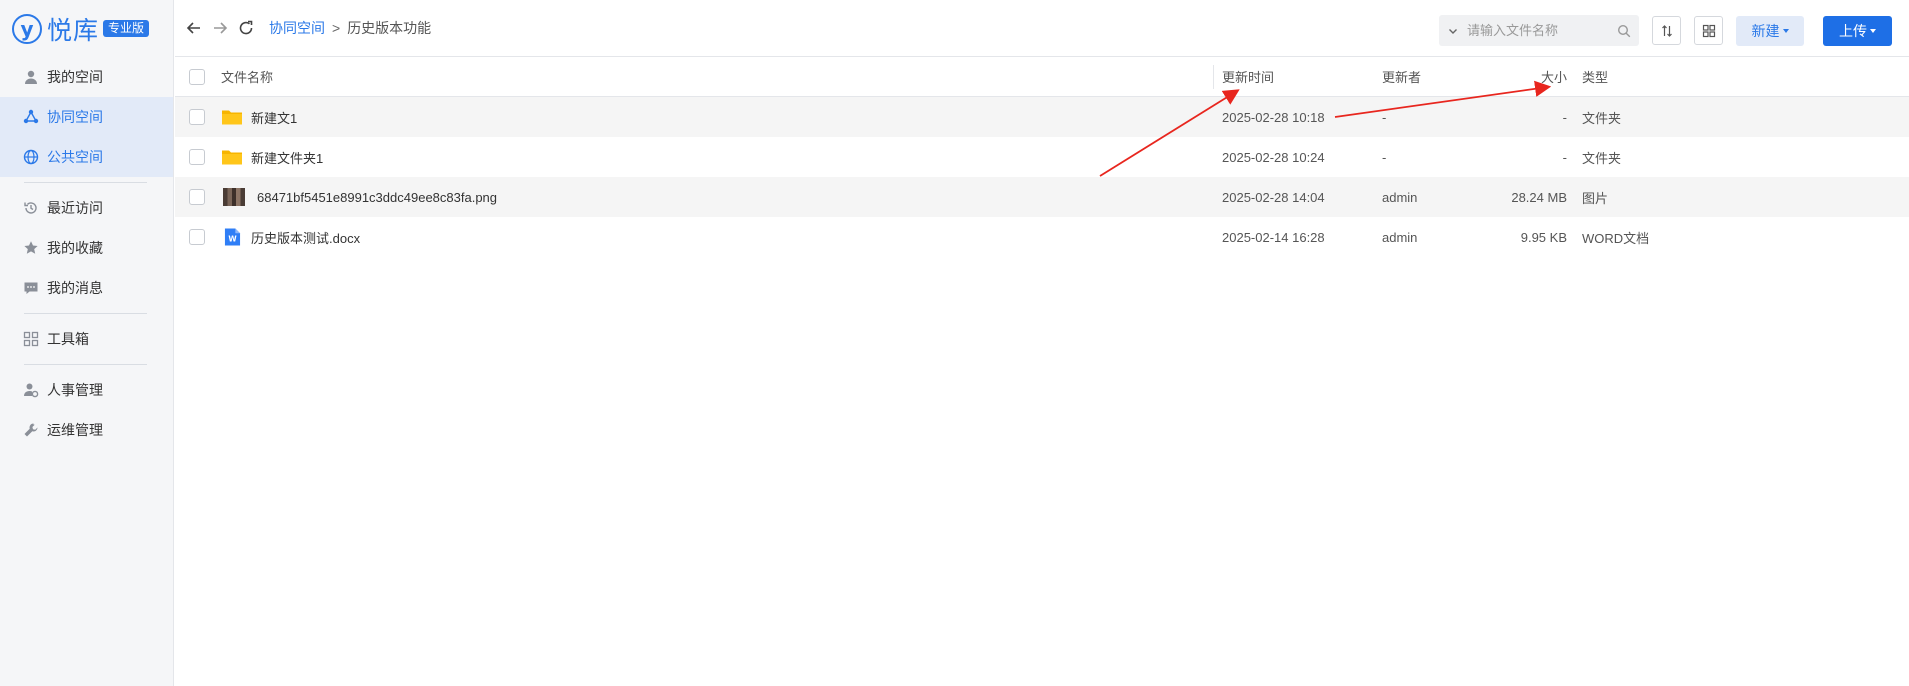 This screenshot has width=1909, height=686. I want to click on back-icon, so click(194, 28).